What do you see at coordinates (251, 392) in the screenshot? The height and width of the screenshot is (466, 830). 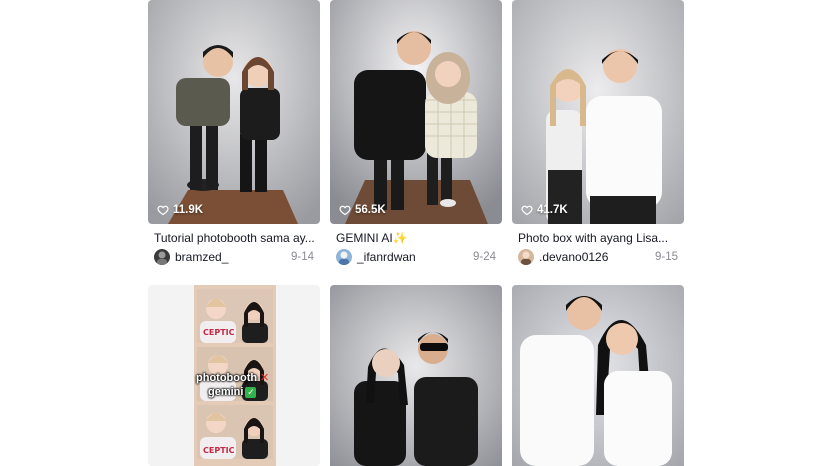 I see `check-mark-emoji-icon: ✓` at bounding box center [251, 392].